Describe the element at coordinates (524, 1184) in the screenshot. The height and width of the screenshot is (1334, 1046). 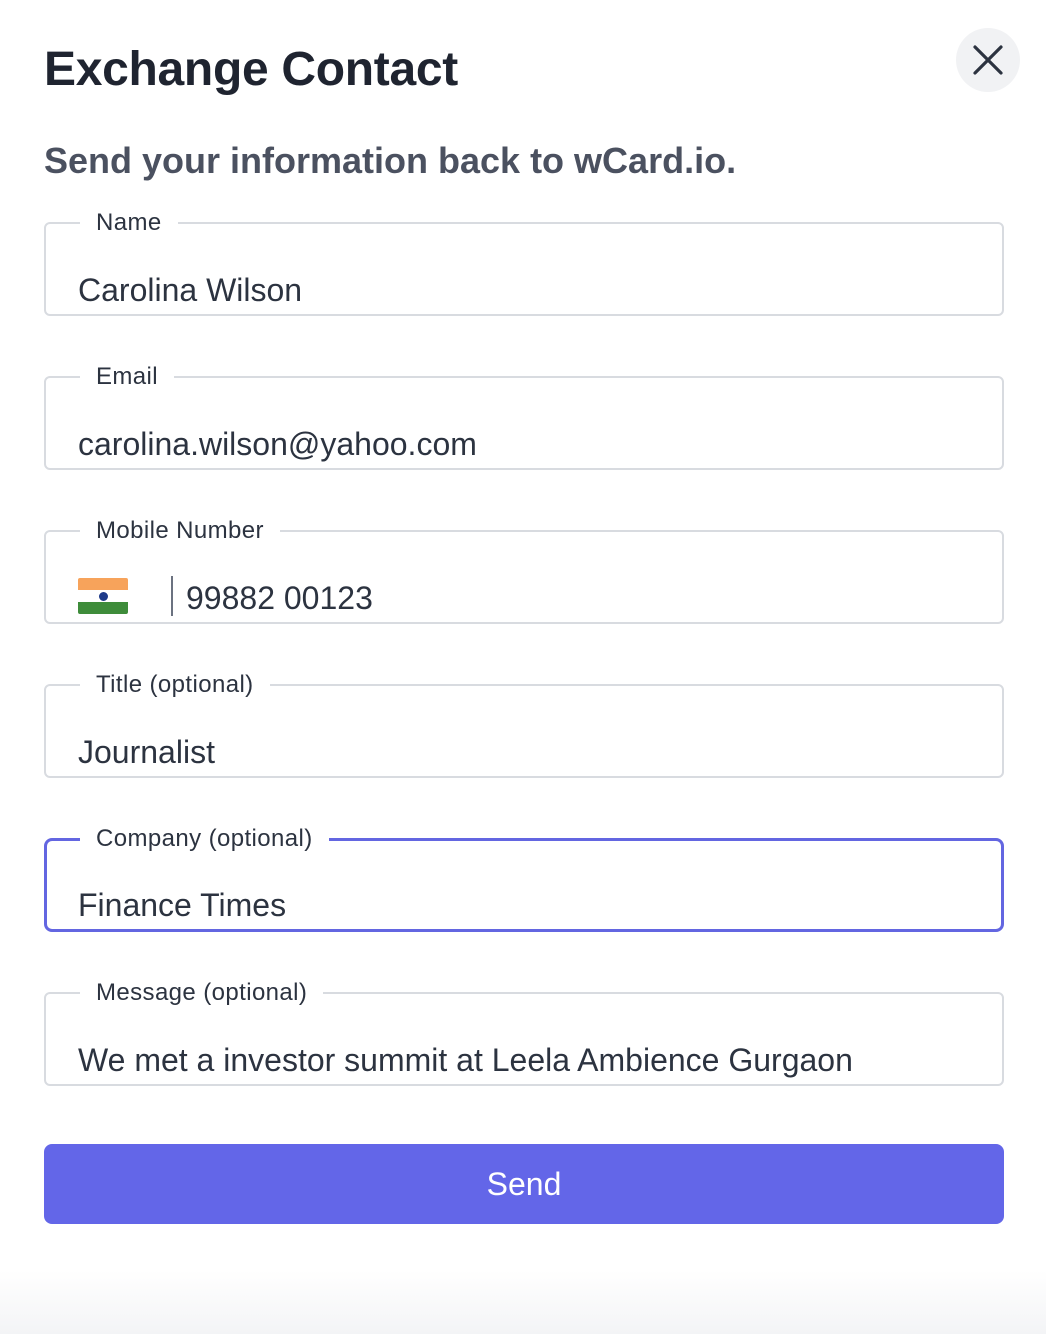
I see `send-button: Send` at that location.